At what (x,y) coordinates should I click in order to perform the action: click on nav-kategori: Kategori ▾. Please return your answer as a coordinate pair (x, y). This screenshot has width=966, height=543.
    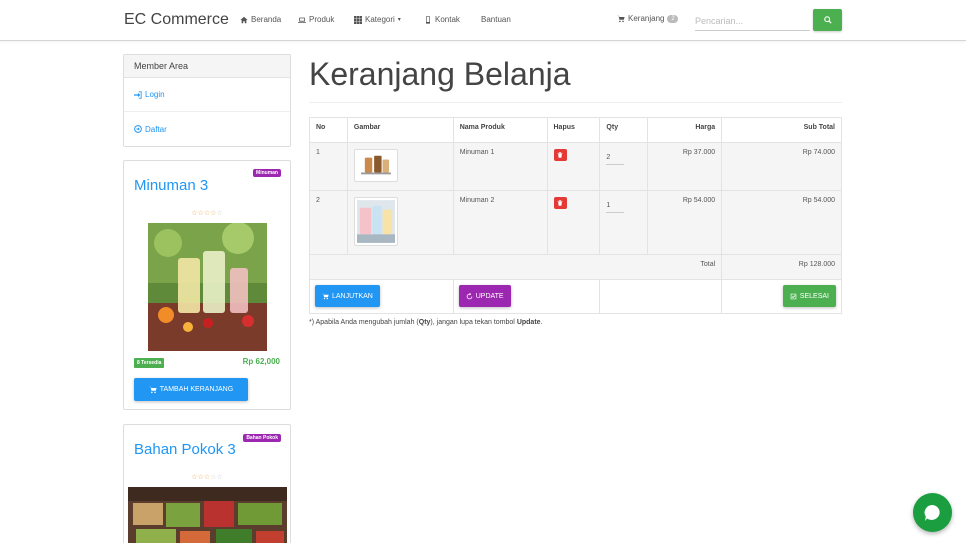
    Looking at the image, I should click on (377, 19).